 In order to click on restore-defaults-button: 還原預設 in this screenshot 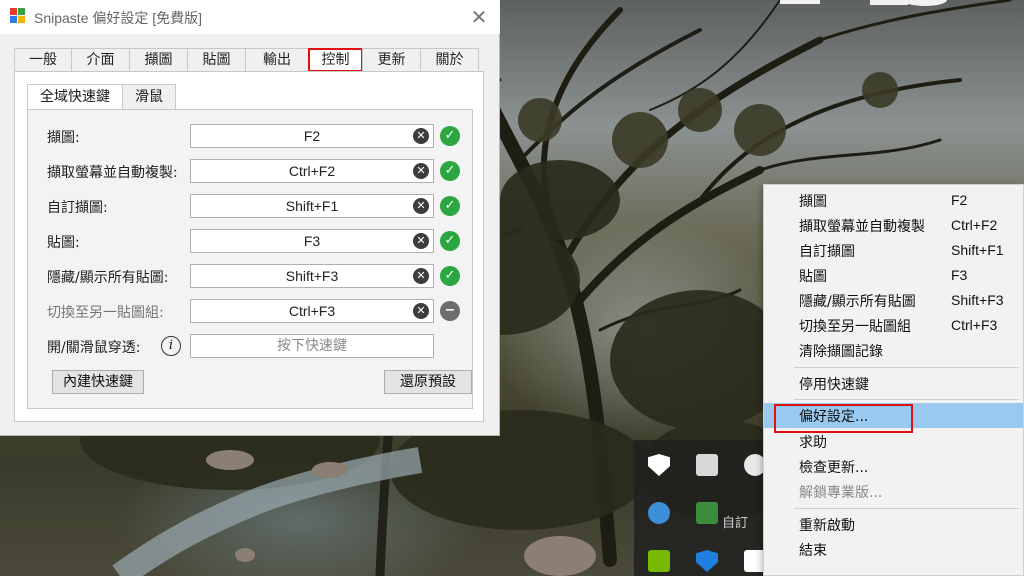, I will do `click(428, 382)`.